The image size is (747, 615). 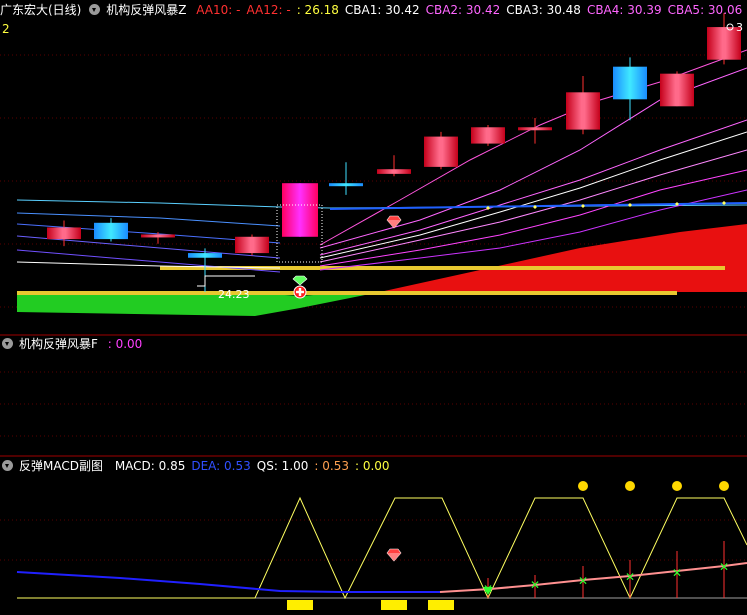 I want to click on green-gem-icon, so click(x=300, y=280).